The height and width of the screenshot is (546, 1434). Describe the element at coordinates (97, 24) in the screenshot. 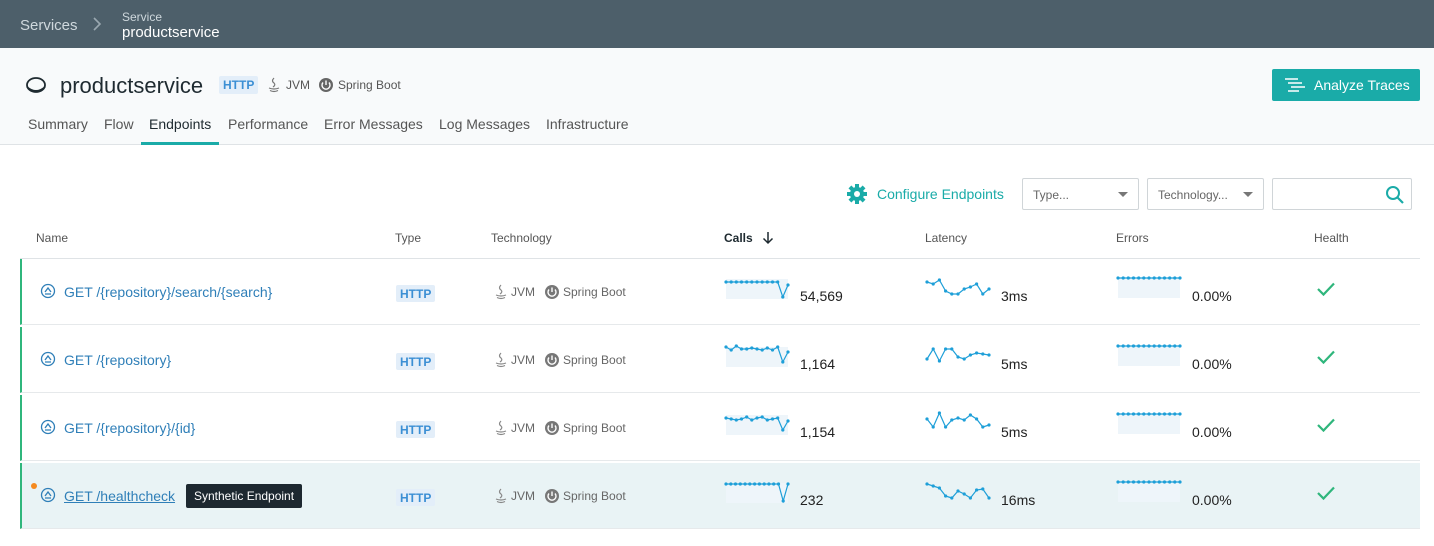

I see `chevron-right-icon` at that location.